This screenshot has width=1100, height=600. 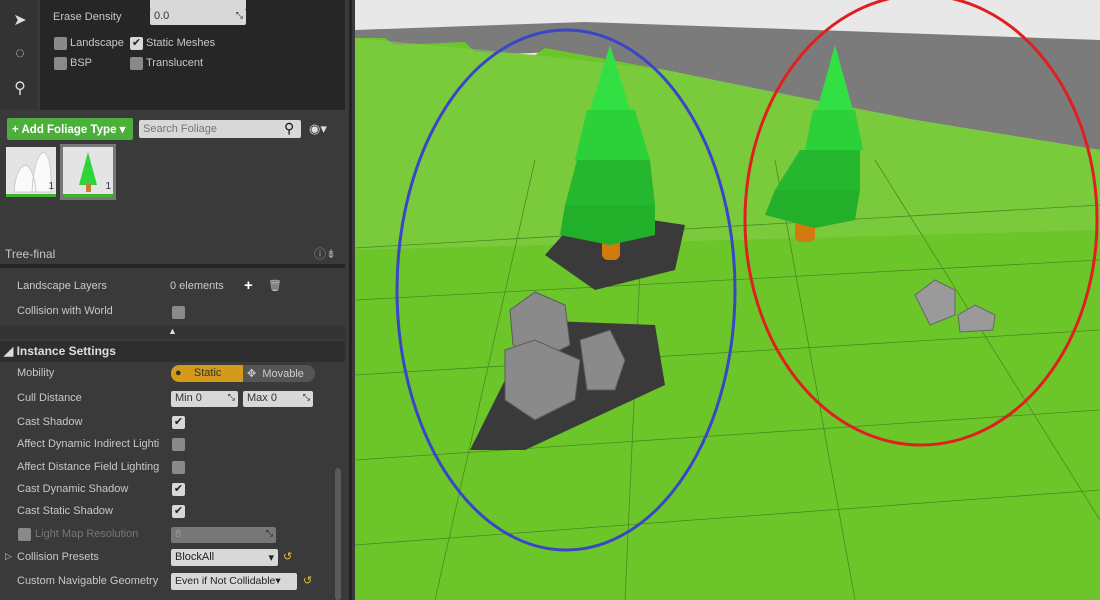 I want to click on add-icon: +, so click(x=248, y=285).